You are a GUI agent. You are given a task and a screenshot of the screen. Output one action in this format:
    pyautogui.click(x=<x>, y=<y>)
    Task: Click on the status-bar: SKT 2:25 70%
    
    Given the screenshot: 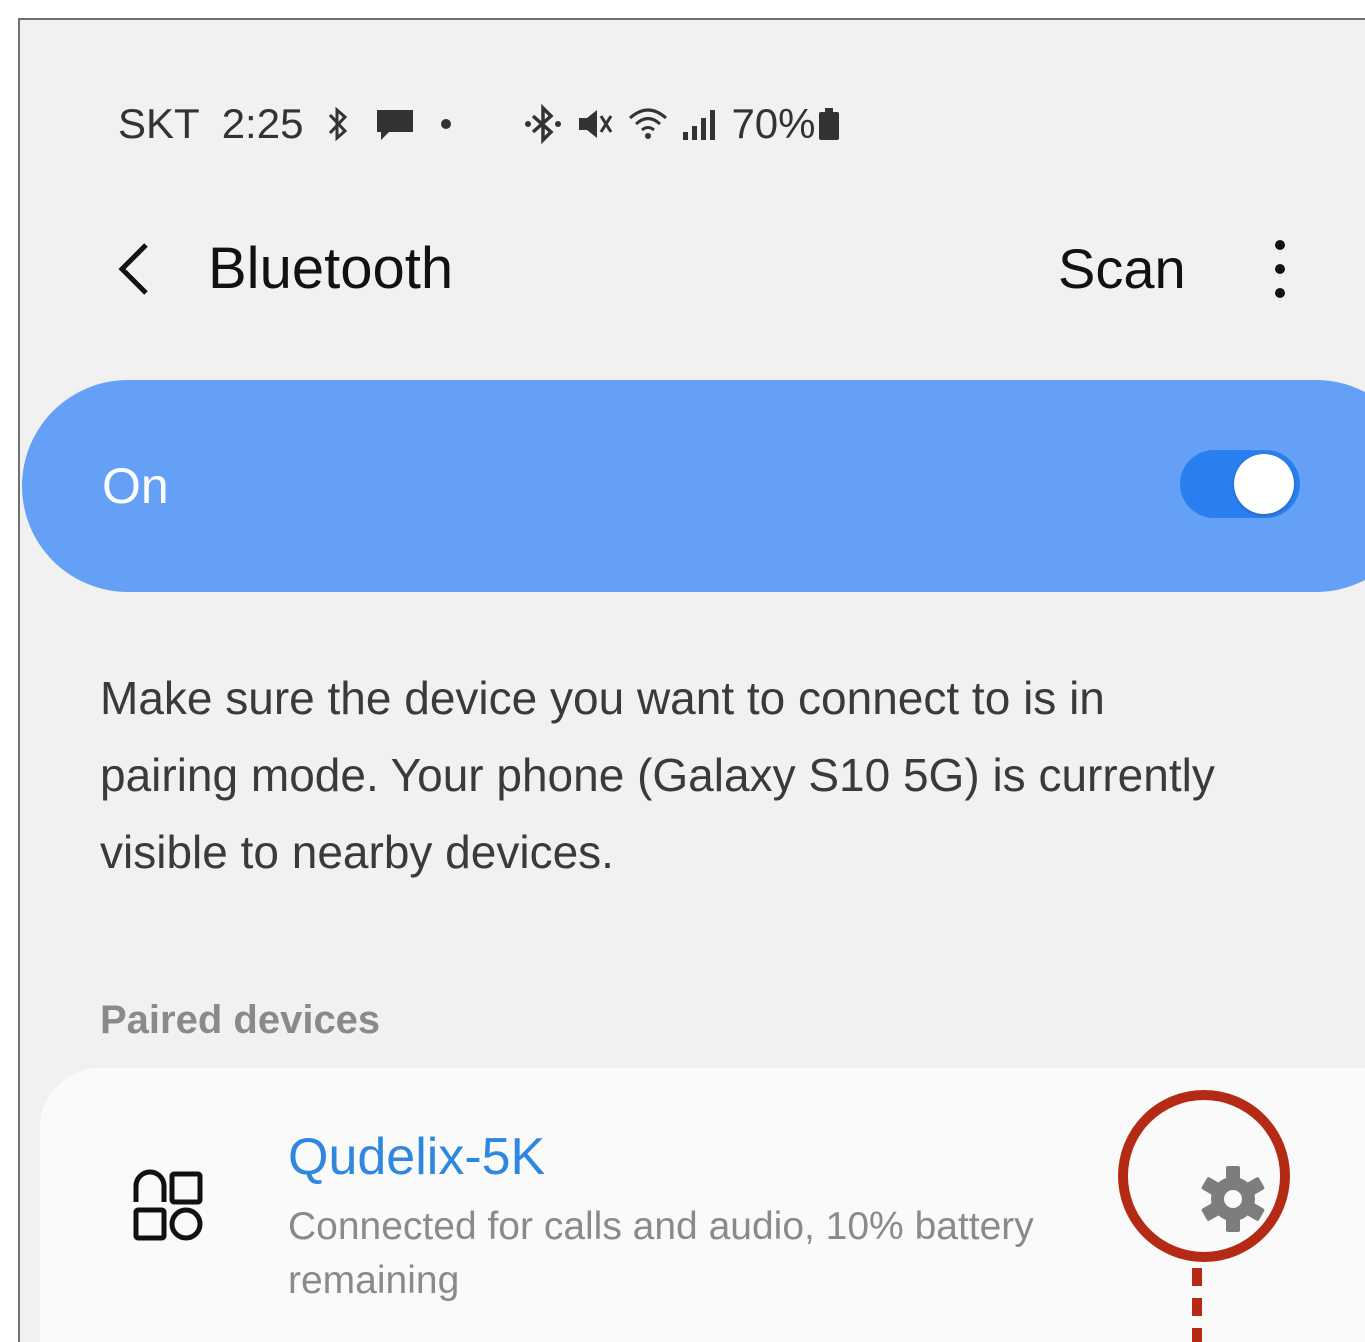 What is the action you would take?
    pyautogui.click(x=480, y=124)
    